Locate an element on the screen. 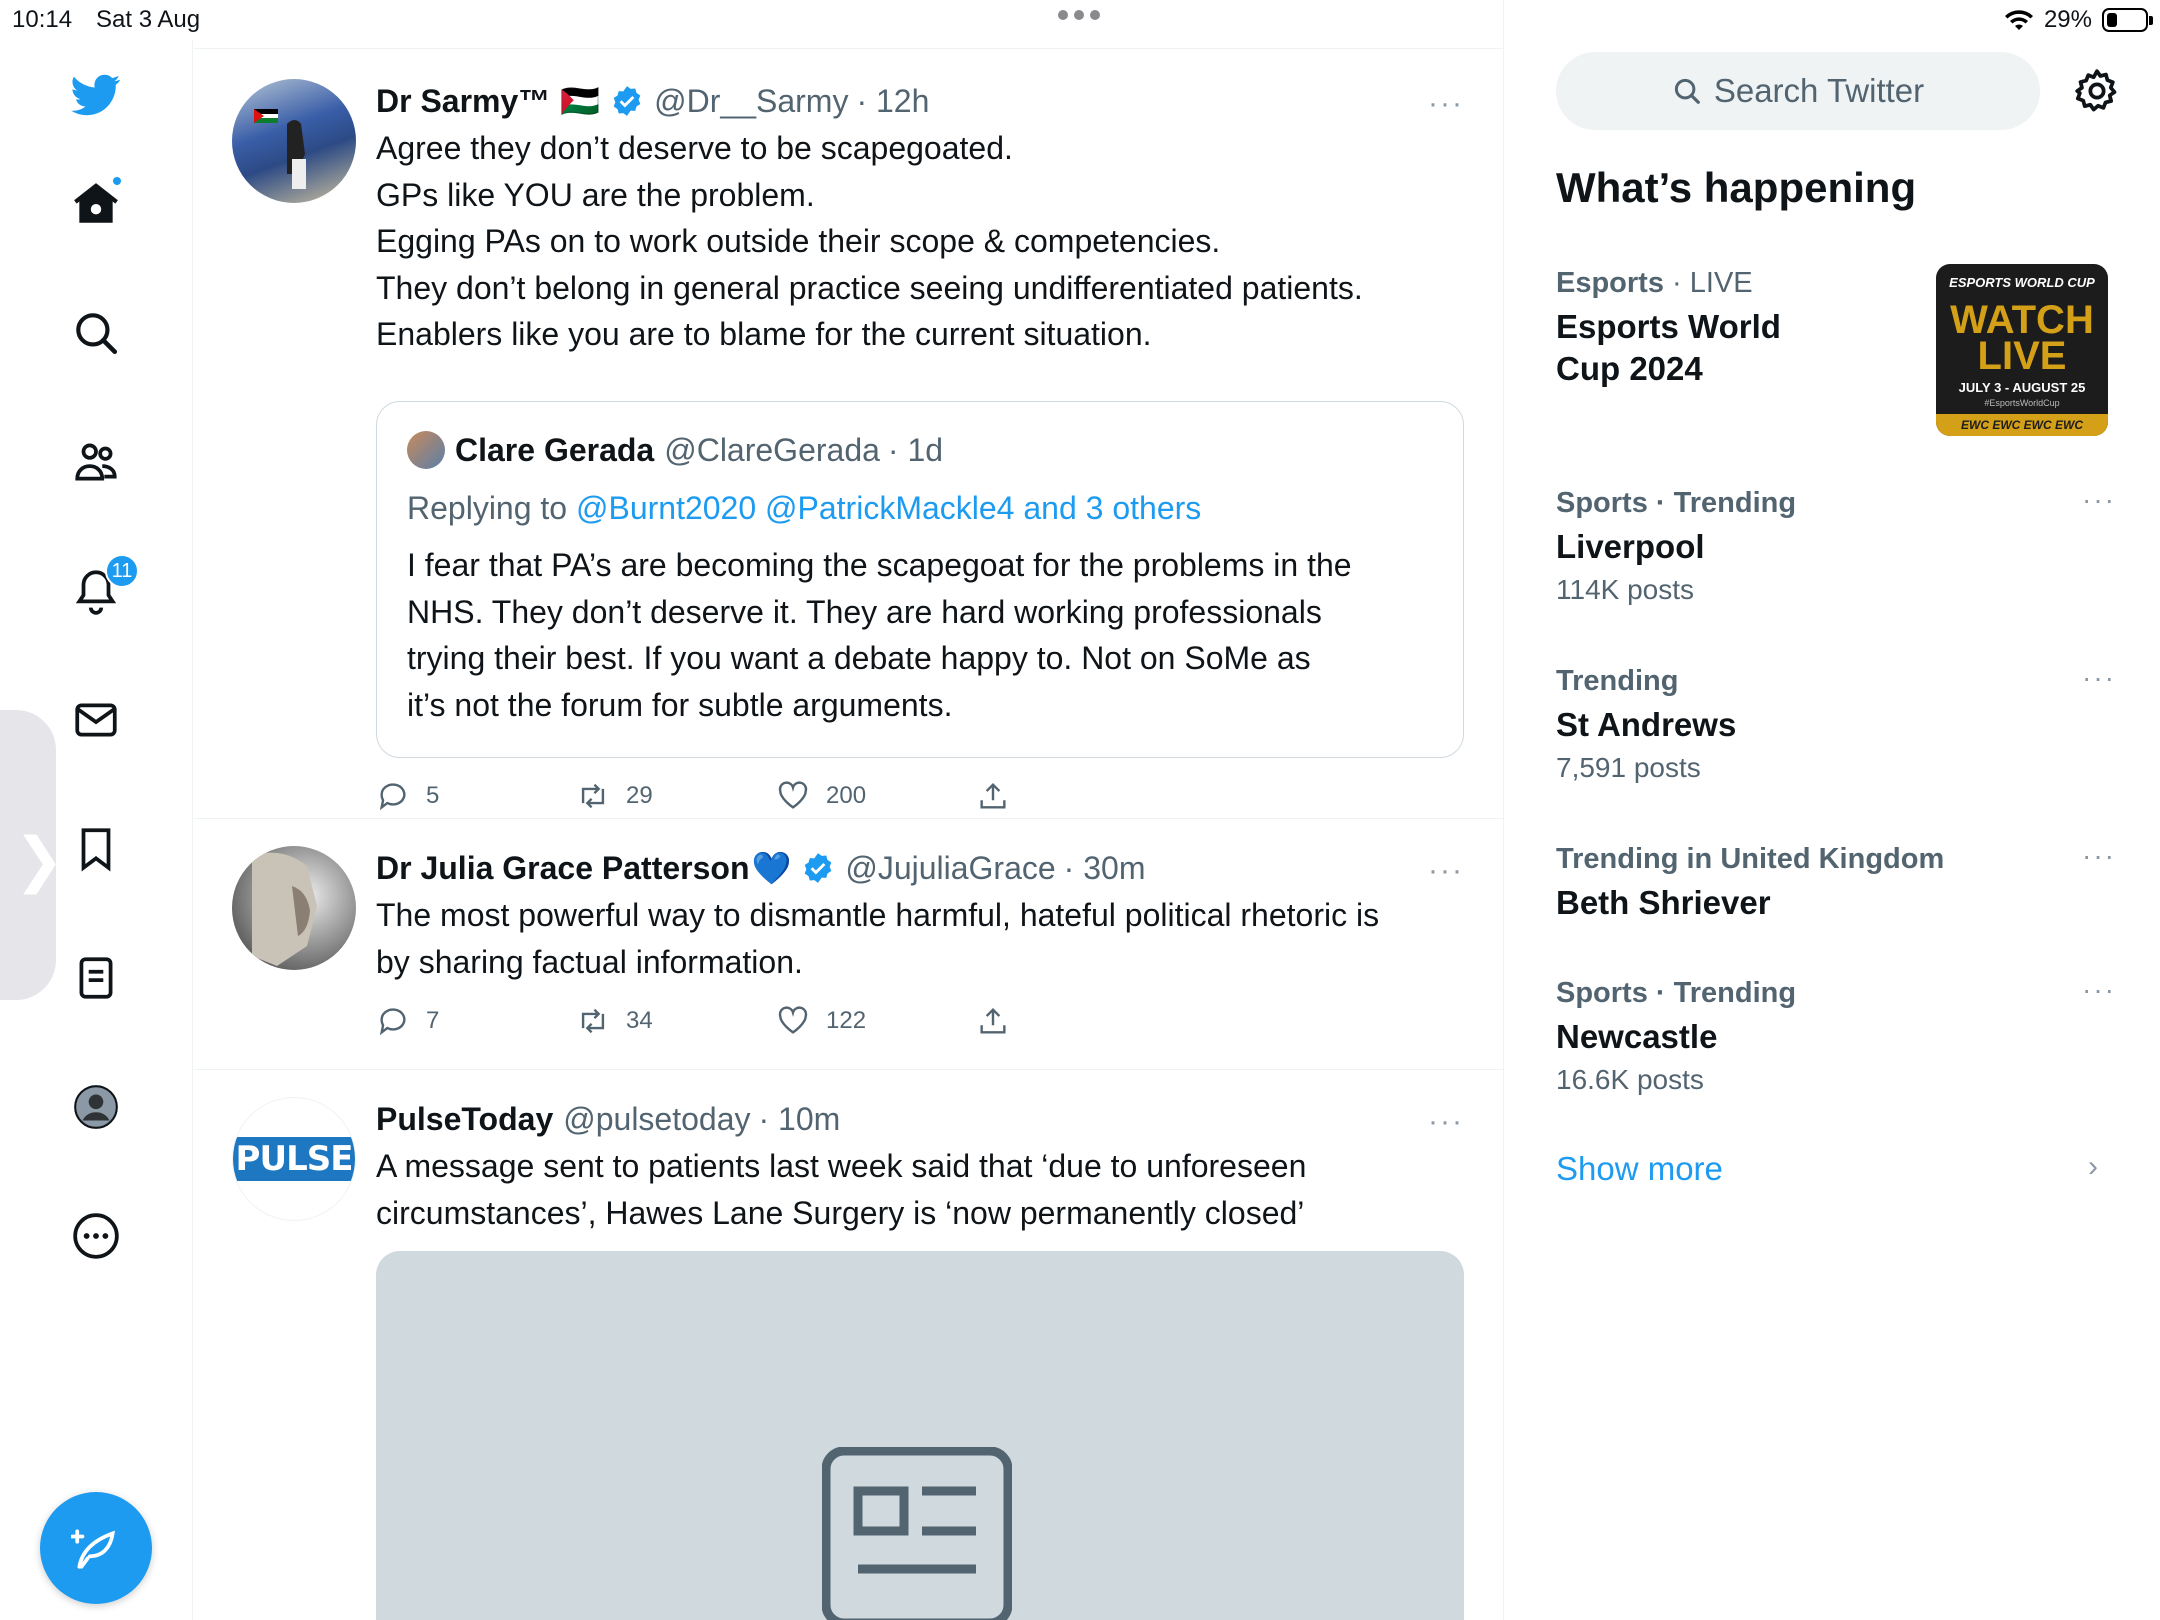  home-unread-dot is located at coordinates (117, 181).